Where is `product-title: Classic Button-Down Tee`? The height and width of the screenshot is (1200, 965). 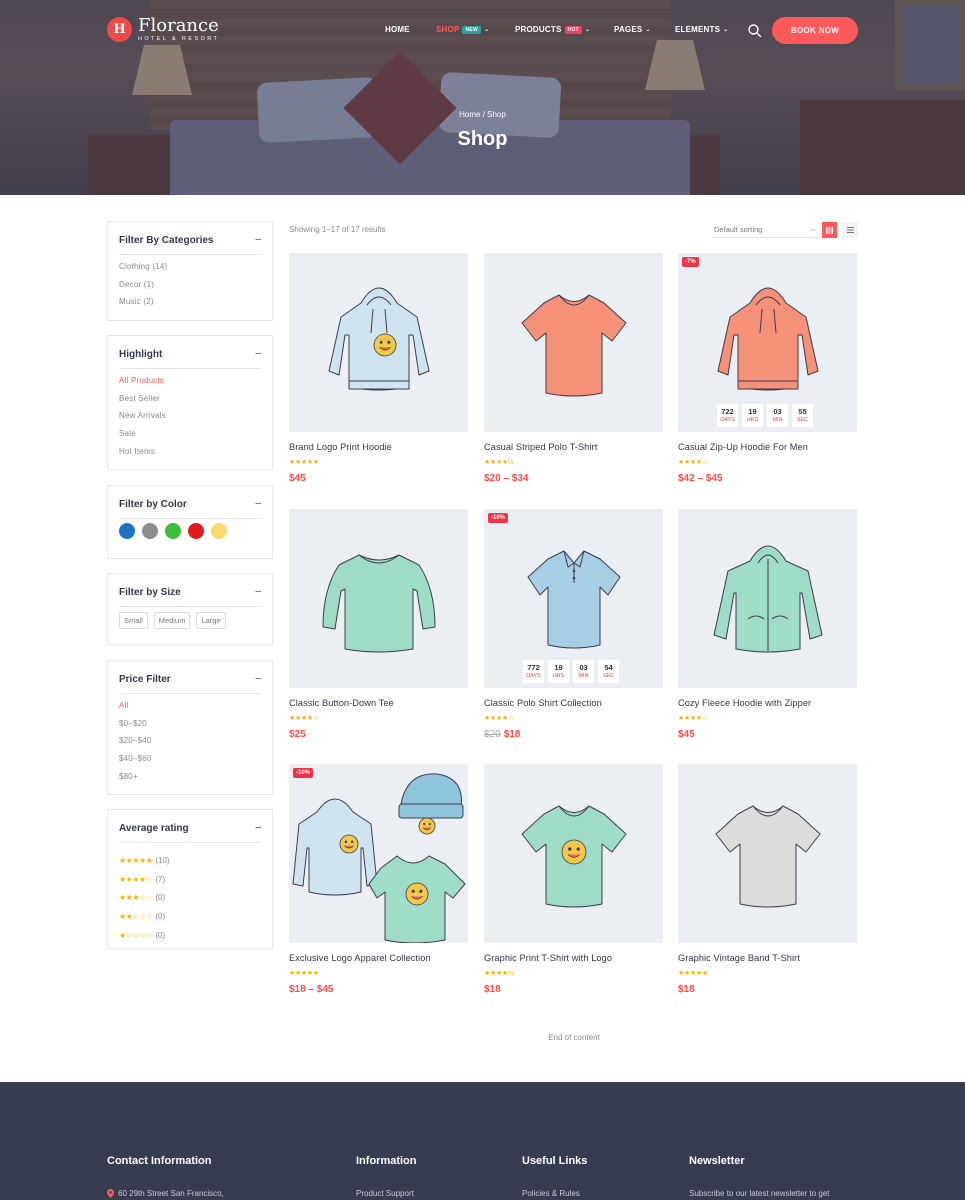 product-title: Classic Button-Down Tee is located at coordinates (341, 703).